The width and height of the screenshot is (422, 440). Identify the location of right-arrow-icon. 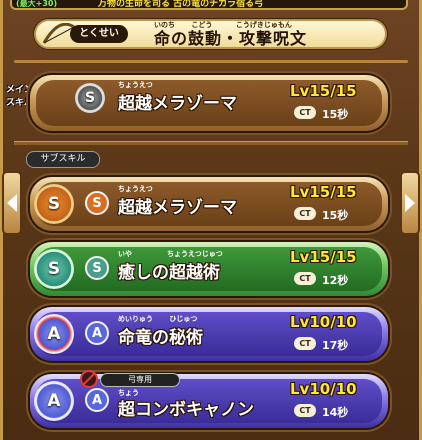
(410, 203).